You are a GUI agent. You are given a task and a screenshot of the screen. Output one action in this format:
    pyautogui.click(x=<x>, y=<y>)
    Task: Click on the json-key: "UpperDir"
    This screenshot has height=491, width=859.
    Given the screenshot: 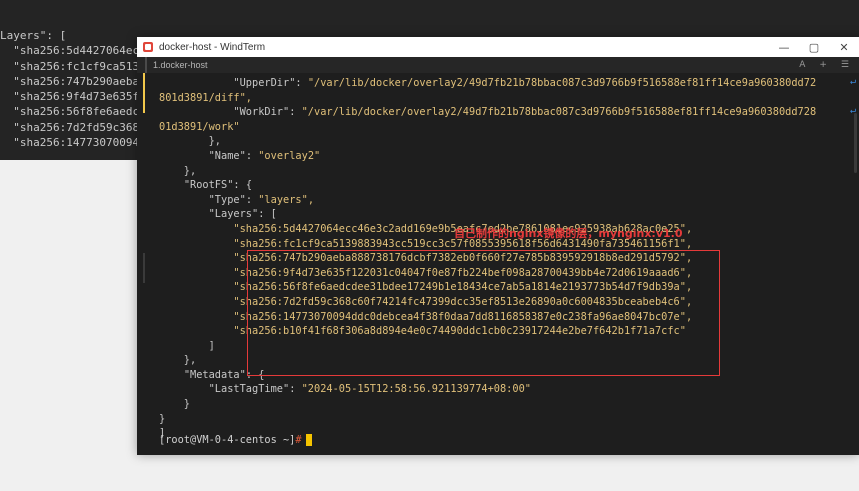 What is the action you would take?
    pyautogui.click(x=264, y=83)
    